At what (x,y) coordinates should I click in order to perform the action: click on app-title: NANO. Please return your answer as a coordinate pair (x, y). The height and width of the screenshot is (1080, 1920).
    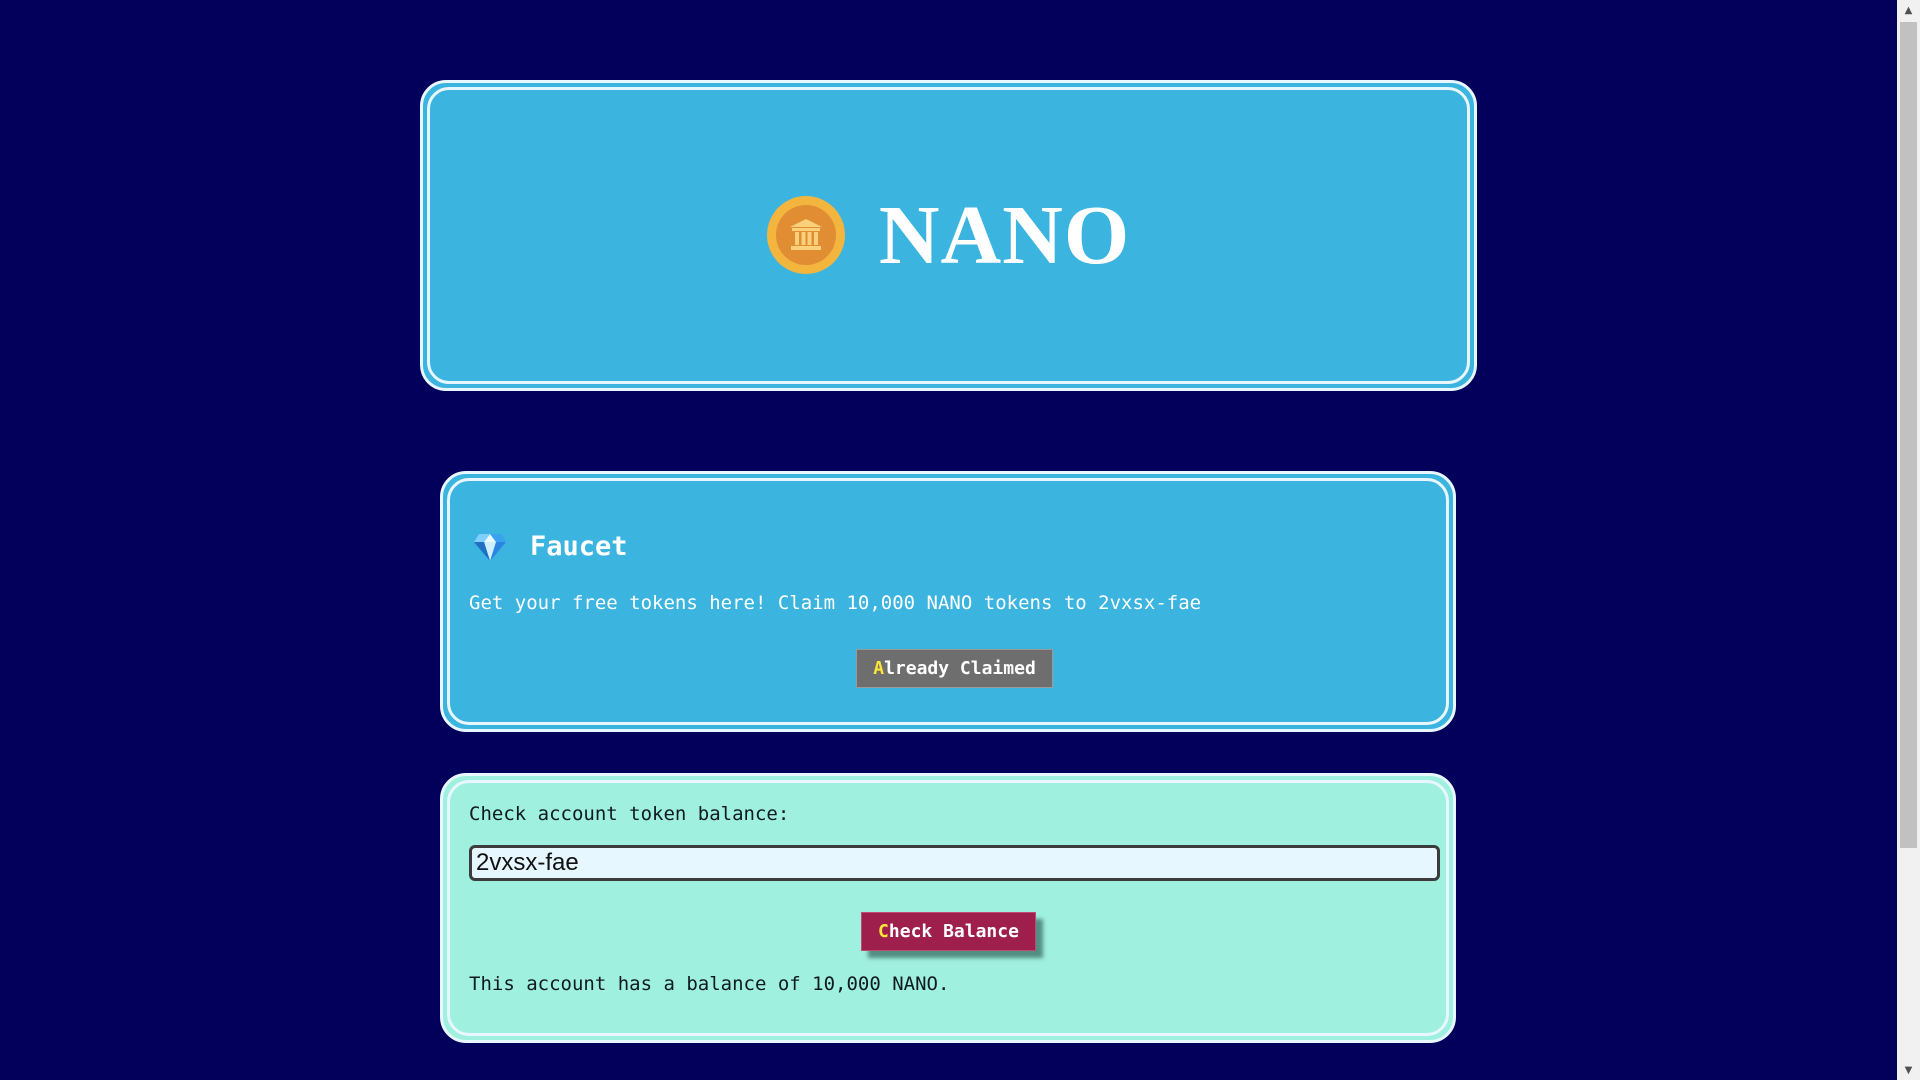
    Looking at the image, I should click on (1004, 235).